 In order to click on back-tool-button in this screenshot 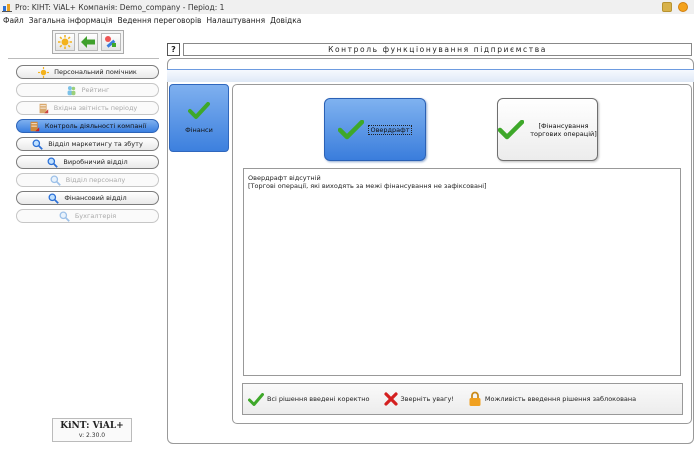, I will do `click(87, 42)`.